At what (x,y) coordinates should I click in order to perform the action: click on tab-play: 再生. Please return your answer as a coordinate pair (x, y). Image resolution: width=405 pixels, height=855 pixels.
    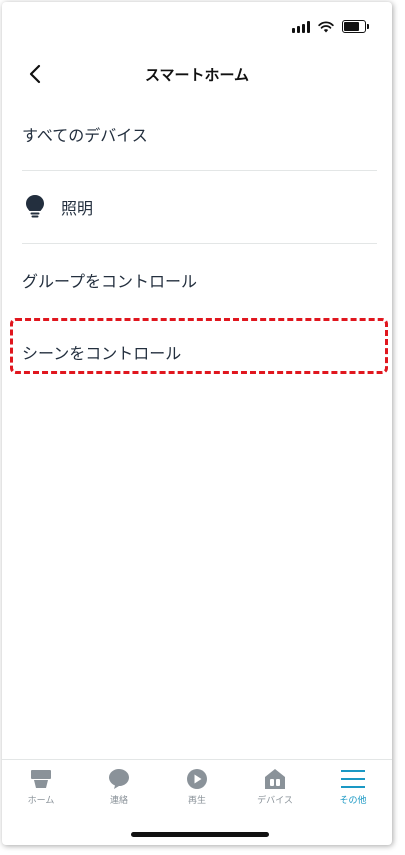
    Looking at the image, I should click on (197, 786).